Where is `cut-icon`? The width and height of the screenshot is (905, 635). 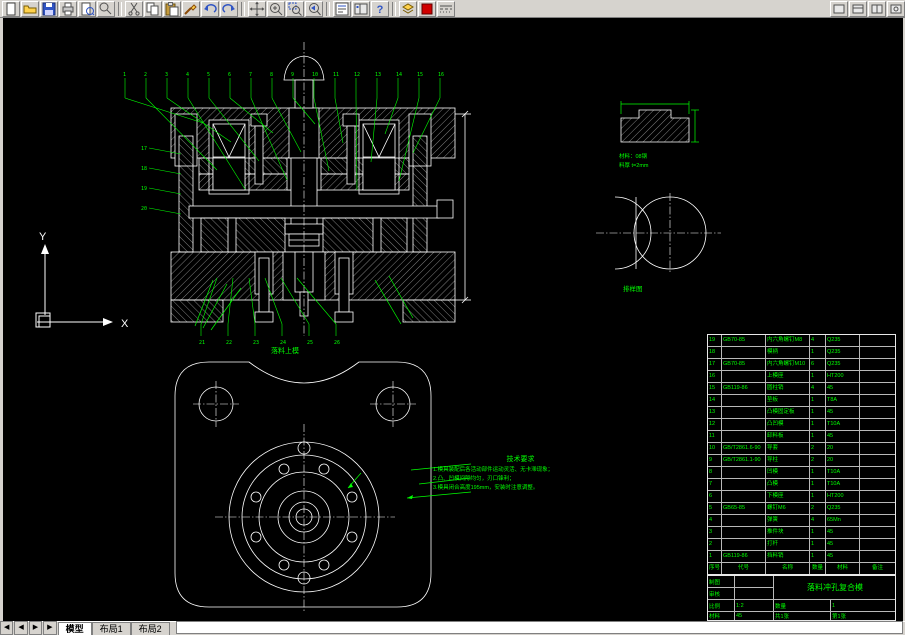
cut-icon is located at coordinates (134, 8).